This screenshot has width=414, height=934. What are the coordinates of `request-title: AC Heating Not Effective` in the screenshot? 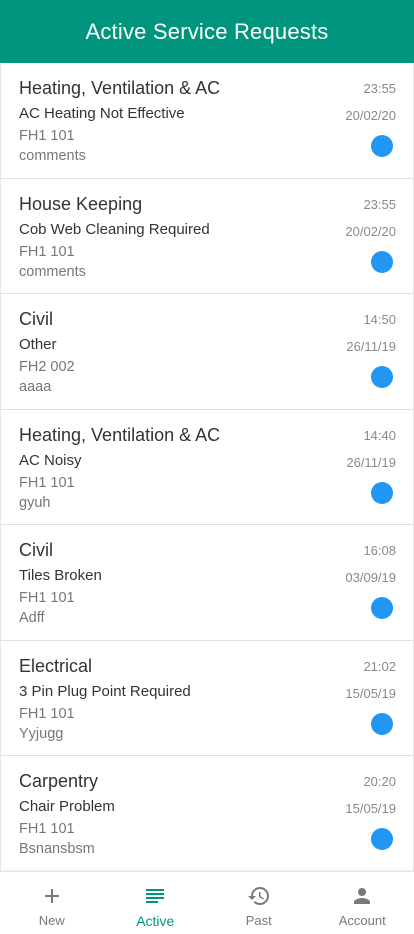 It's located at (102, 113).